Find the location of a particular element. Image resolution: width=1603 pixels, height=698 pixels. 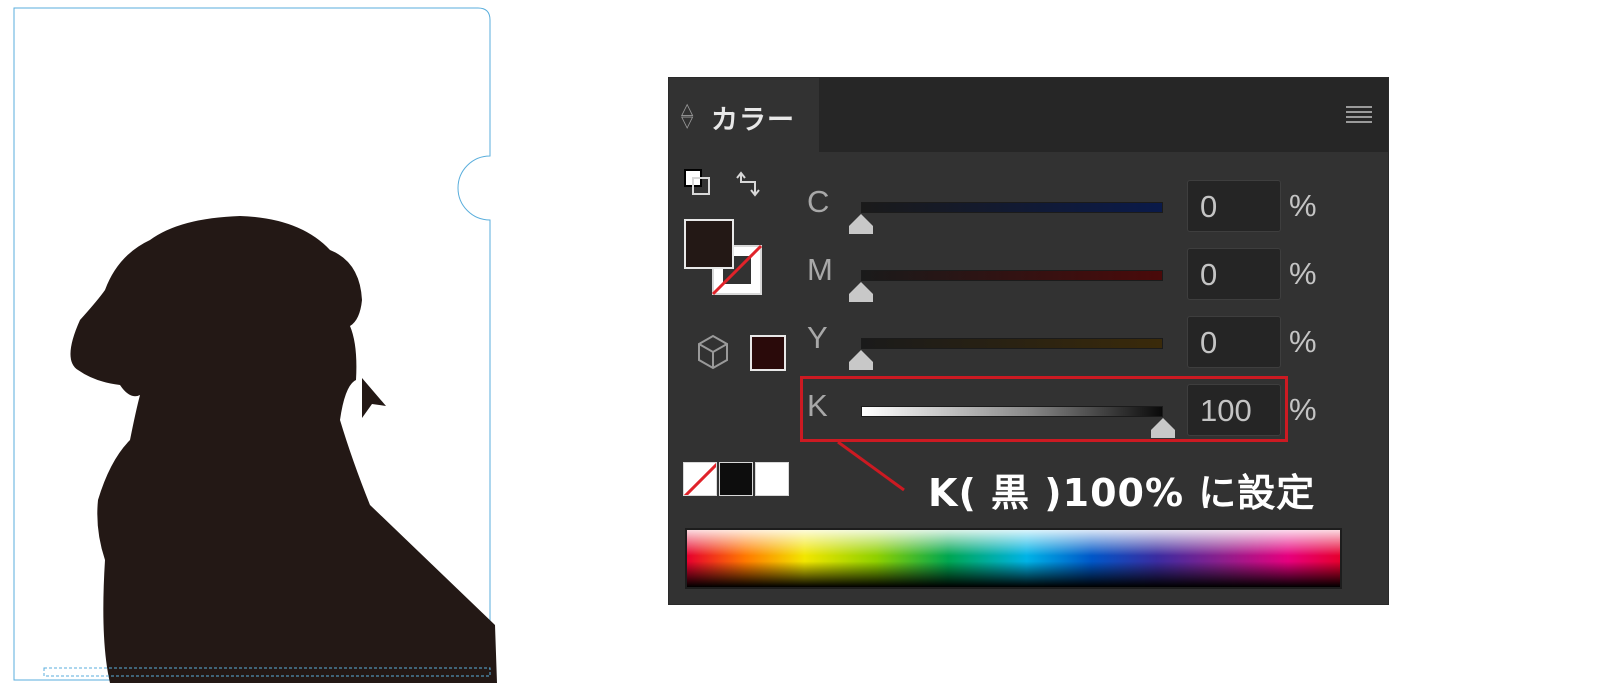

none-swatch is located at coordinates (700, 479).